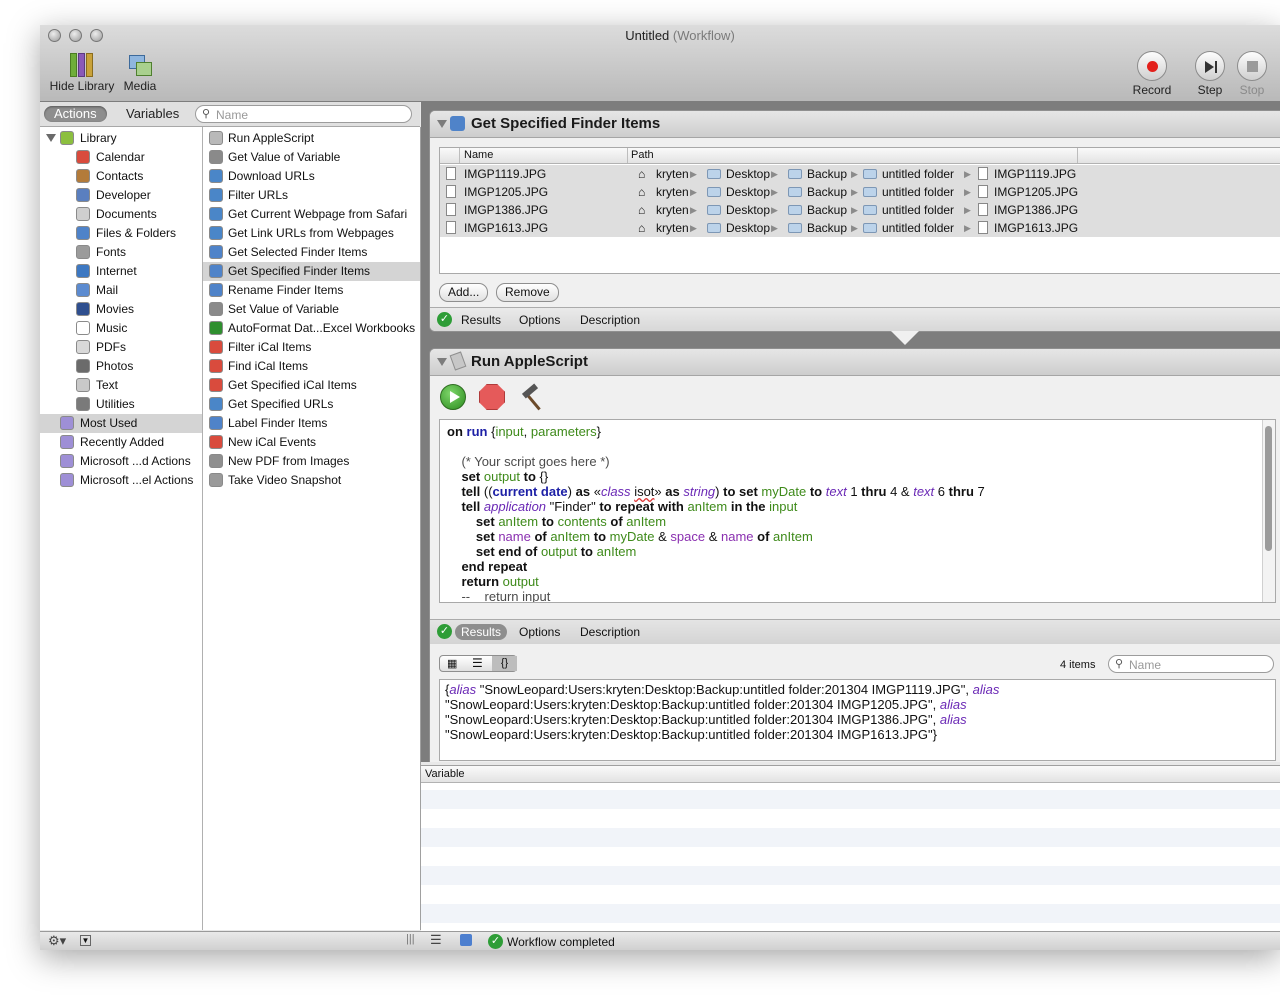  I want to click on action-item: Find iCal Items, so click(311, 366).